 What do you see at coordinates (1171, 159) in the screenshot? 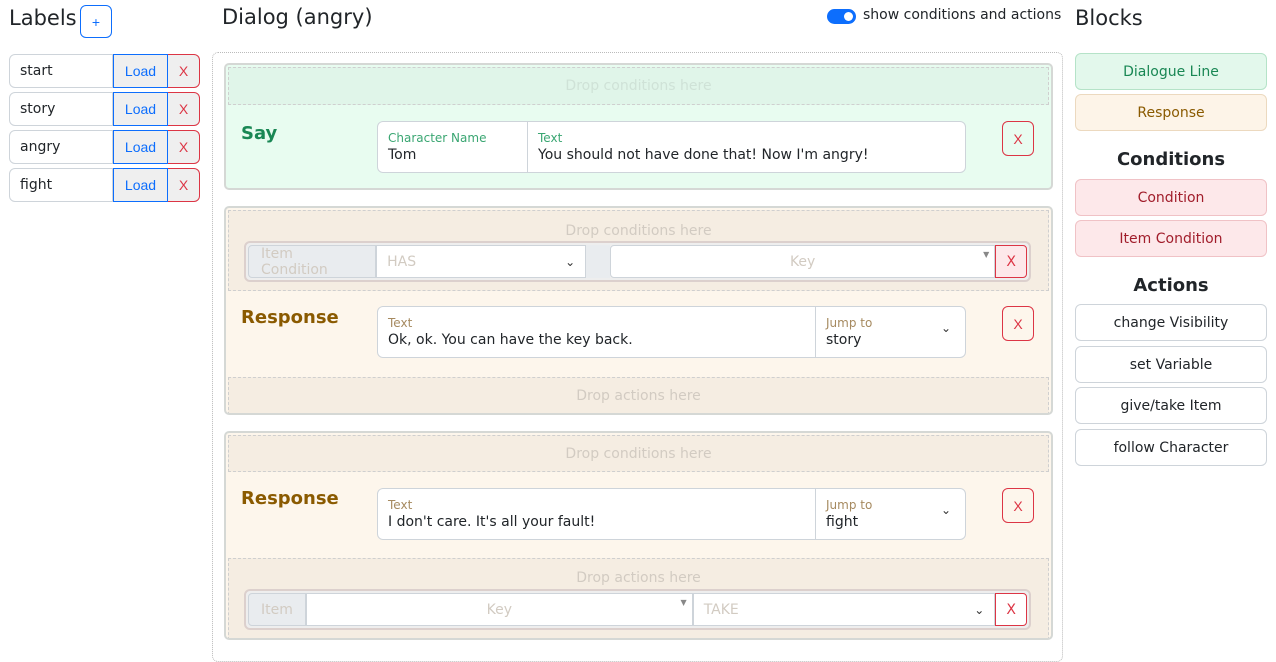
I see `conditions-heading: Conditions` at bounding box center [1171, 159].